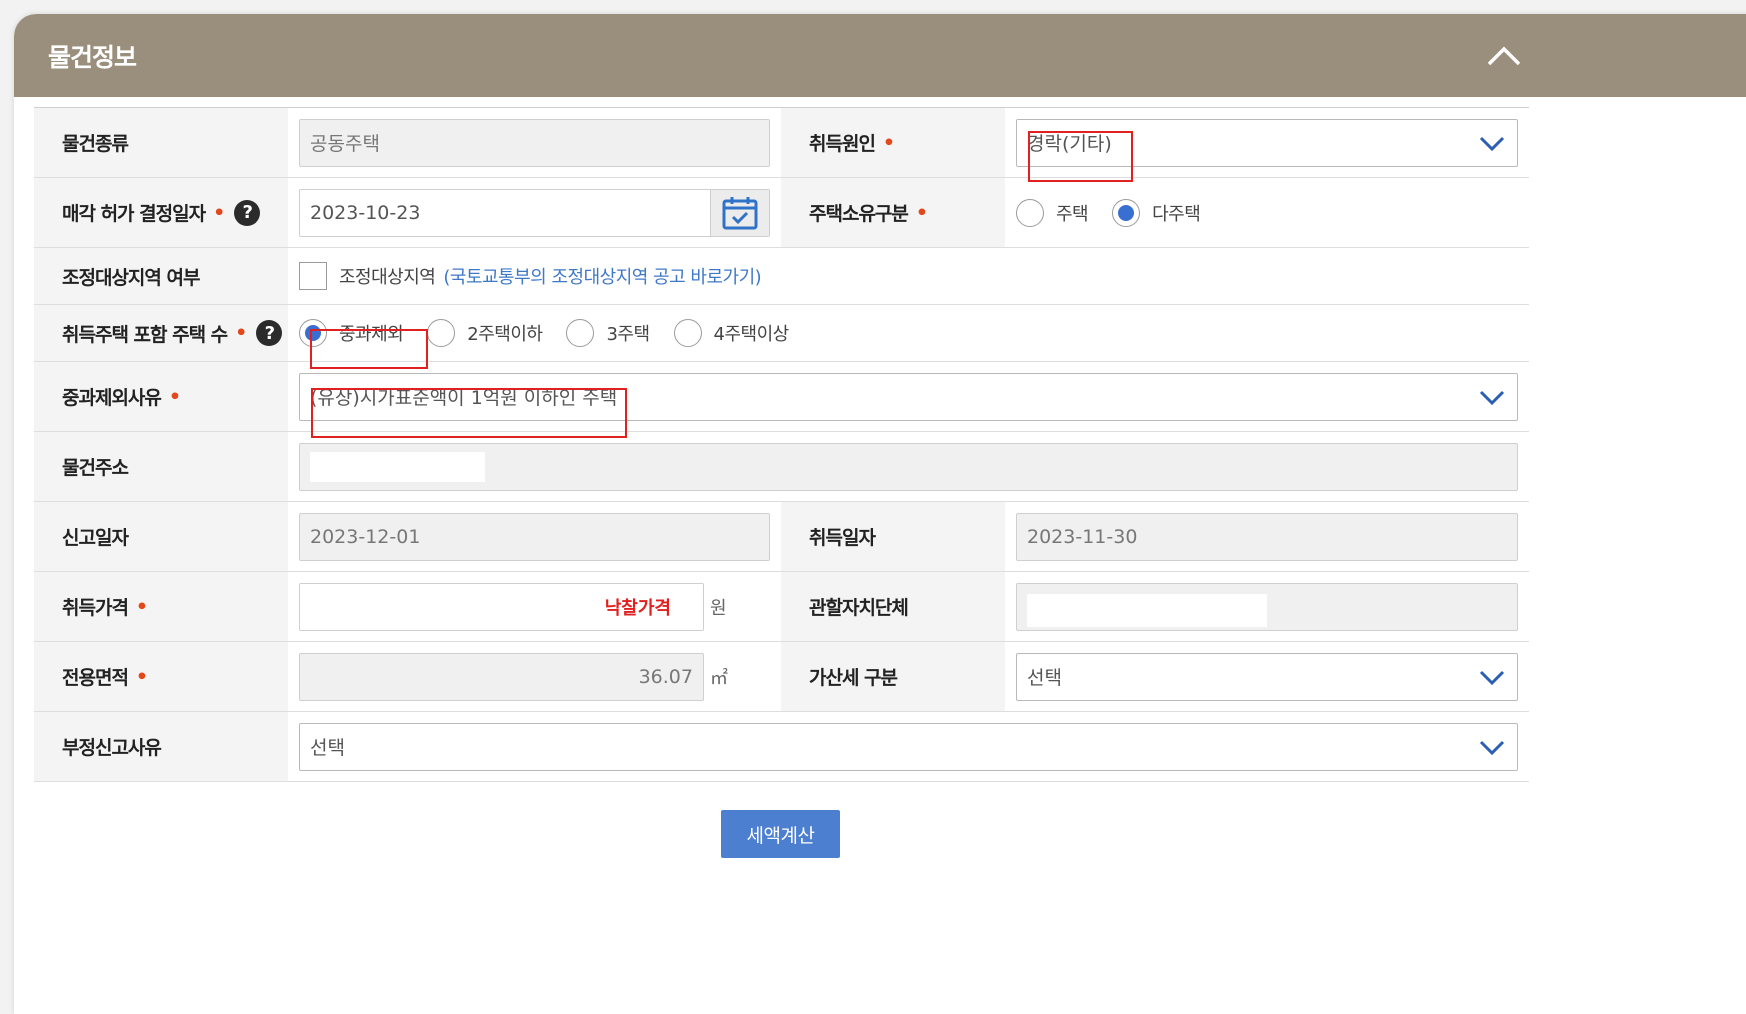 This screenshot has width=1746, height=1014. What do you see at coordinates (161, 396) in the screenshot?
I see `label-exclusion-reason: 중과제외사유 •` at bounding box center [161, 396].